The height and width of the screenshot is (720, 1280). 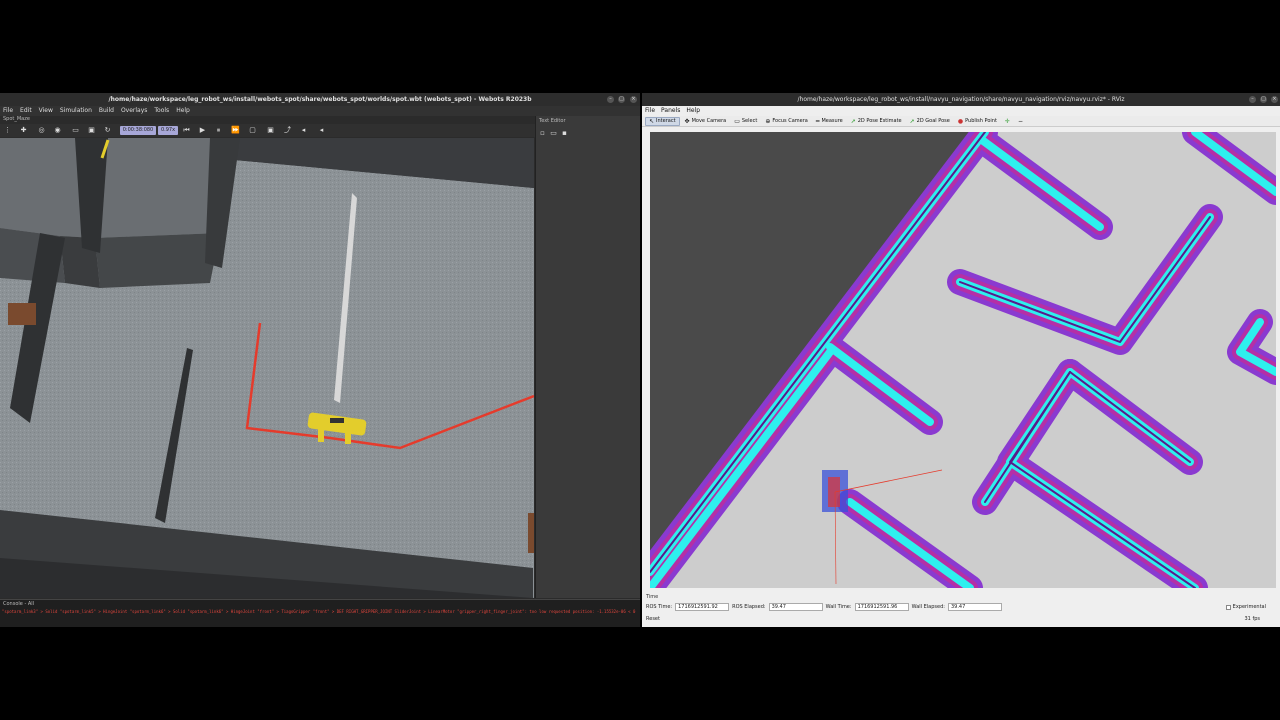 What do you see at coordinates (817, 121) in the screenshot?
I see `ruler-icon: ━` at bounding box center [817, 121].